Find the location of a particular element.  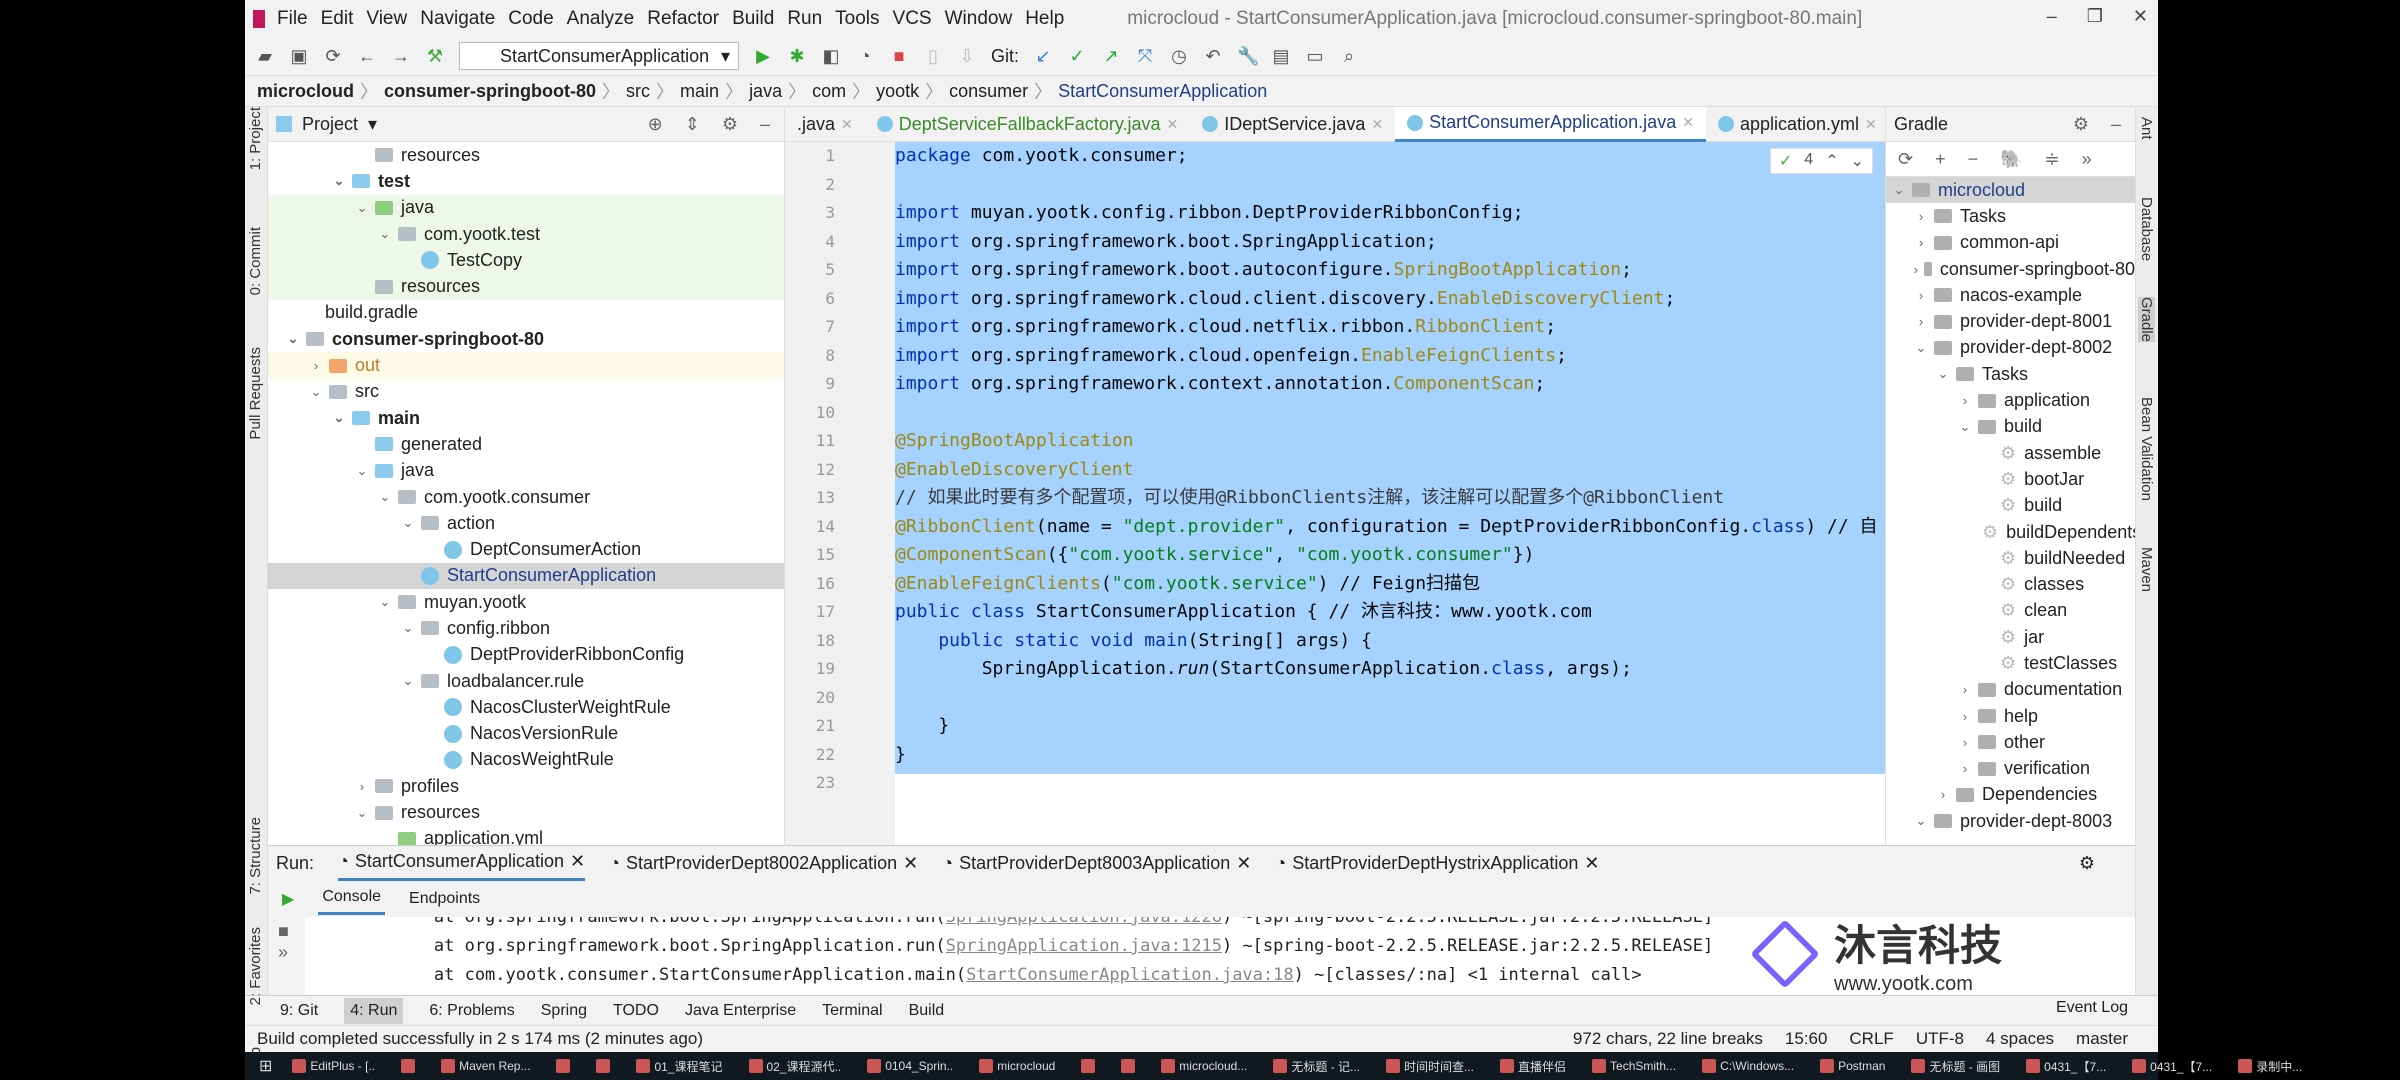

breadcrumb-item: src is located at coordinates (638, 91).